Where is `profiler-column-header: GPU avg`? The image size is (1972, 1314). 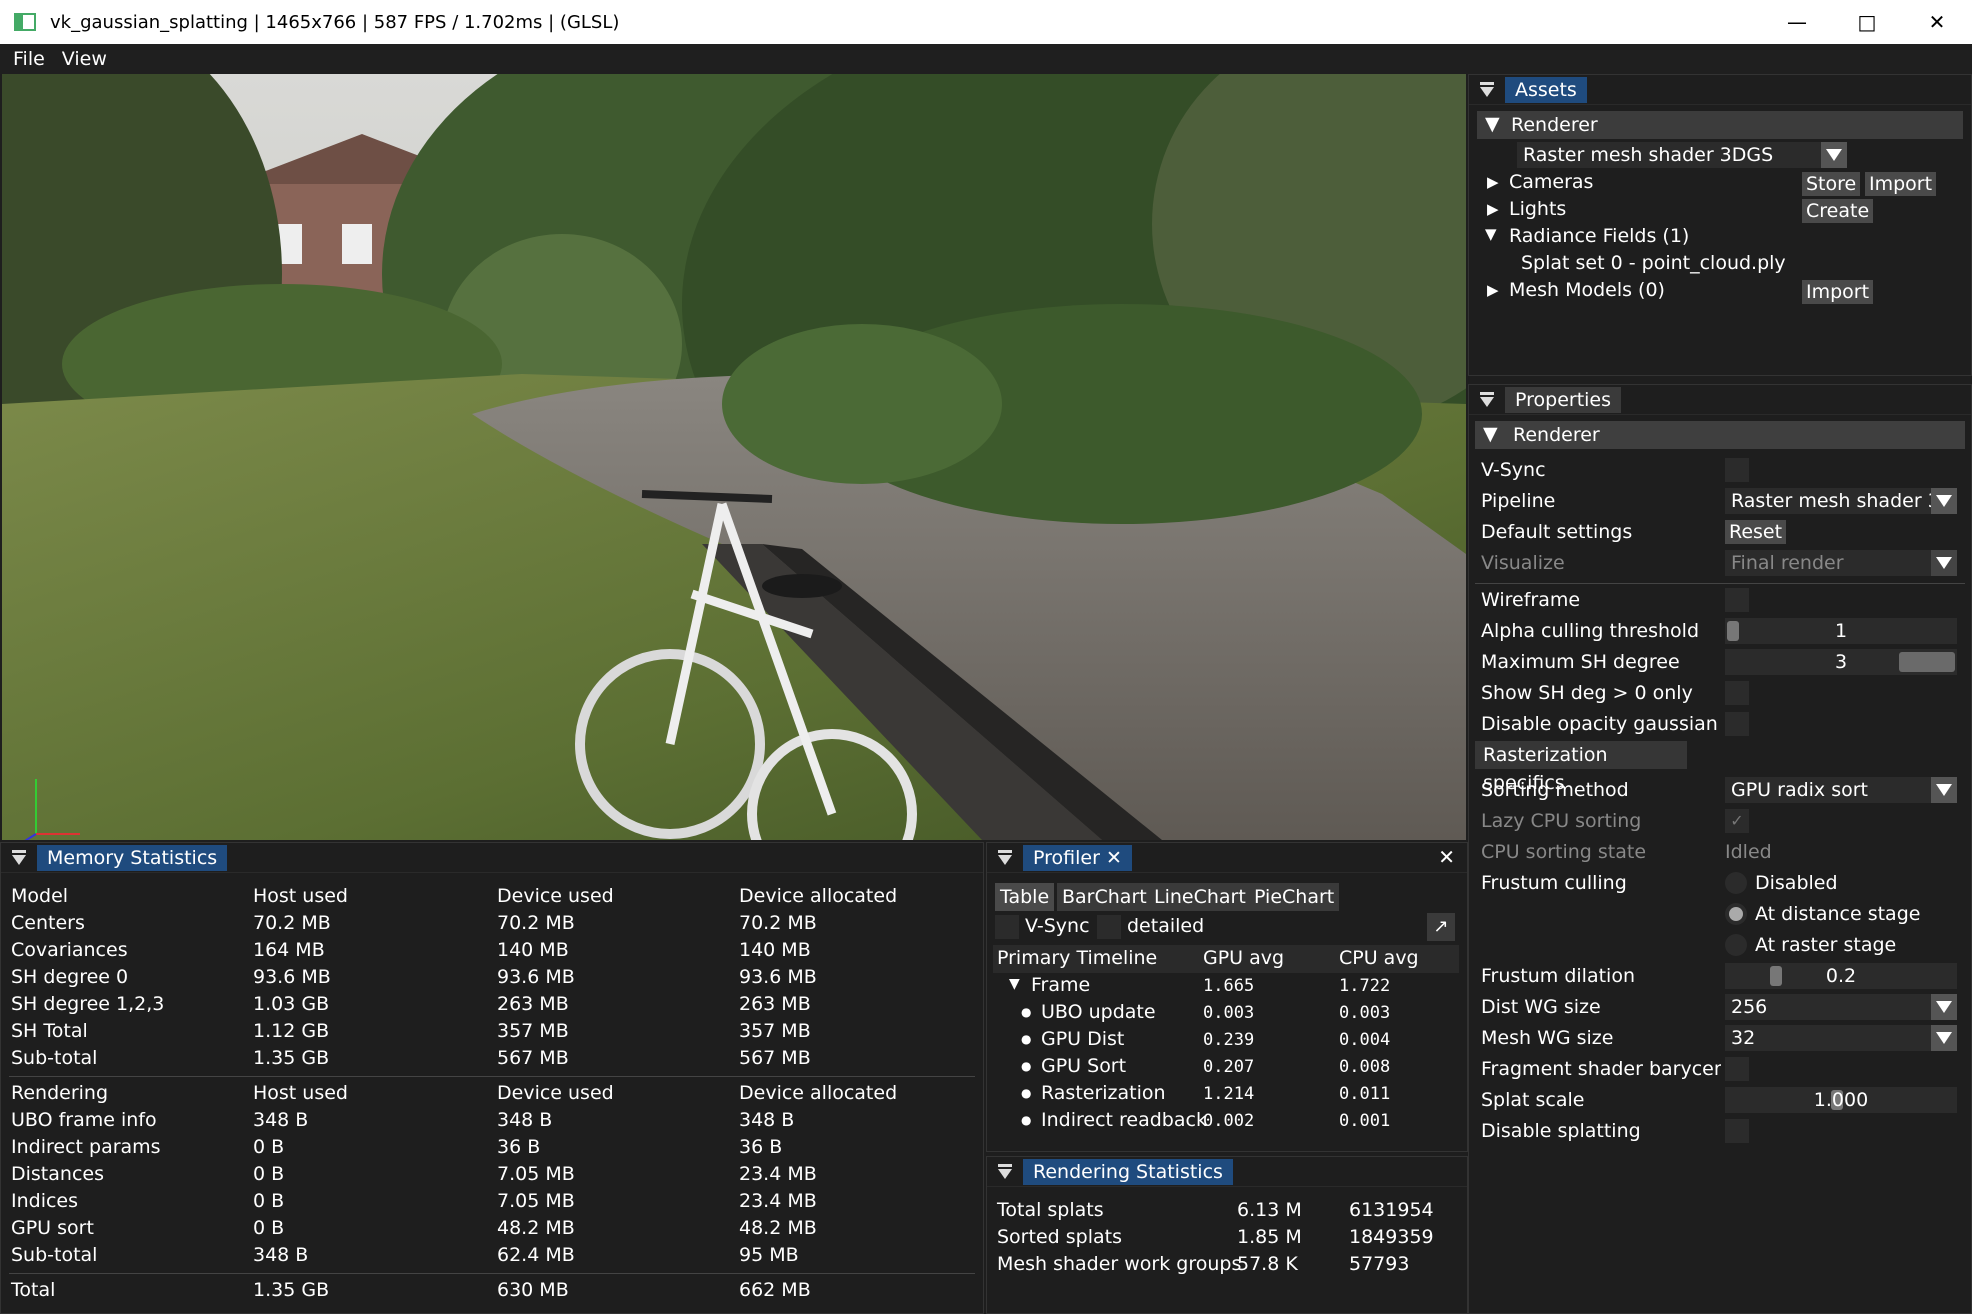 profiler-column-header: GPU avg is located at coordinates (1244, 958).